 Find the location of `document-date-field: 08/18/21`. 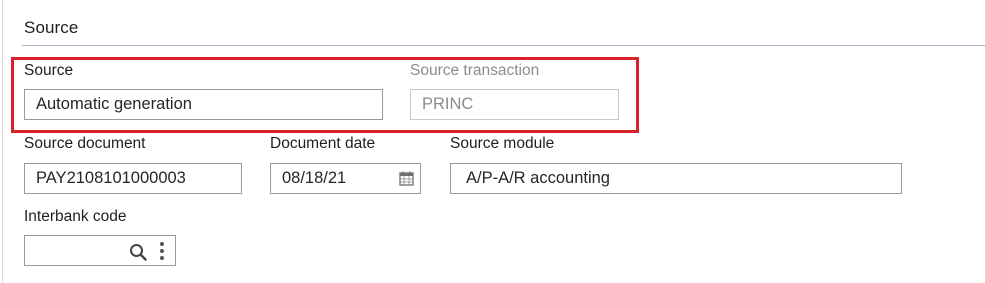

document-date-field: 08/18/21 is located at coordinates (345, 178).